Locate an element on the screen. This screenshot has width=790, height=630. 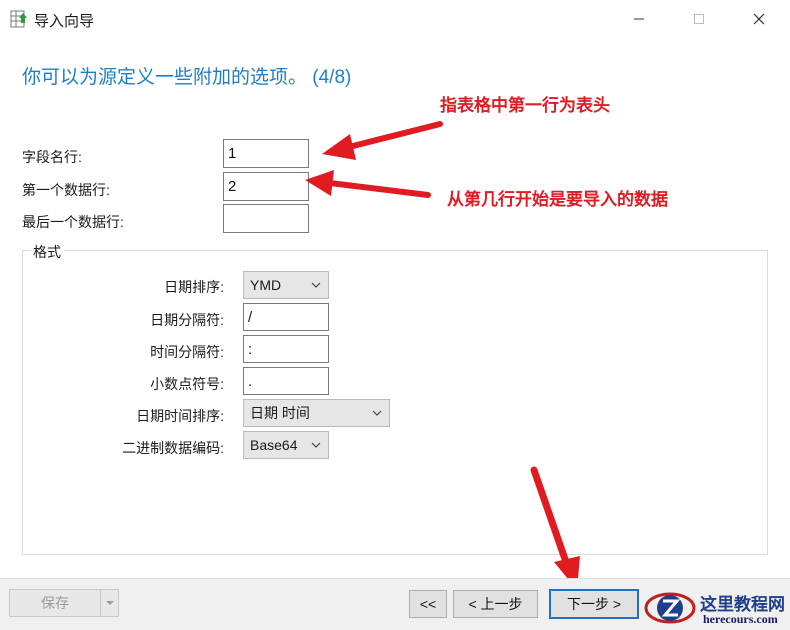
time-separator-label: 时间分隔符: is located at coordinates (187, 352).